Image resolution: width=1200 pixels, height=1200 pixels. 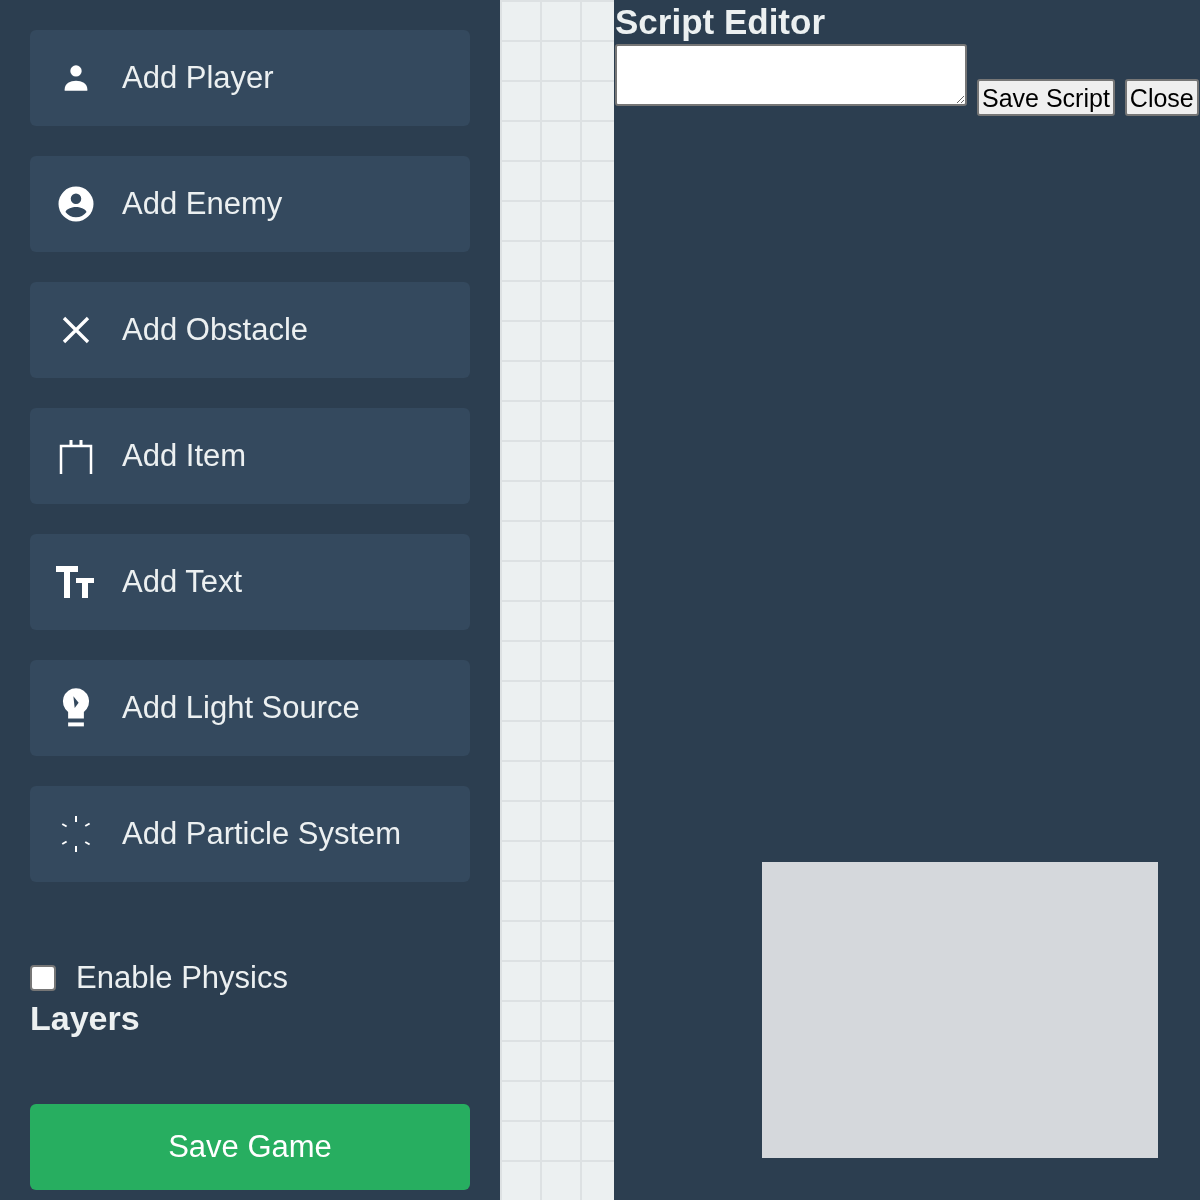 I want to click on physics-label: Enable Physics, so click(x=182, y=977).